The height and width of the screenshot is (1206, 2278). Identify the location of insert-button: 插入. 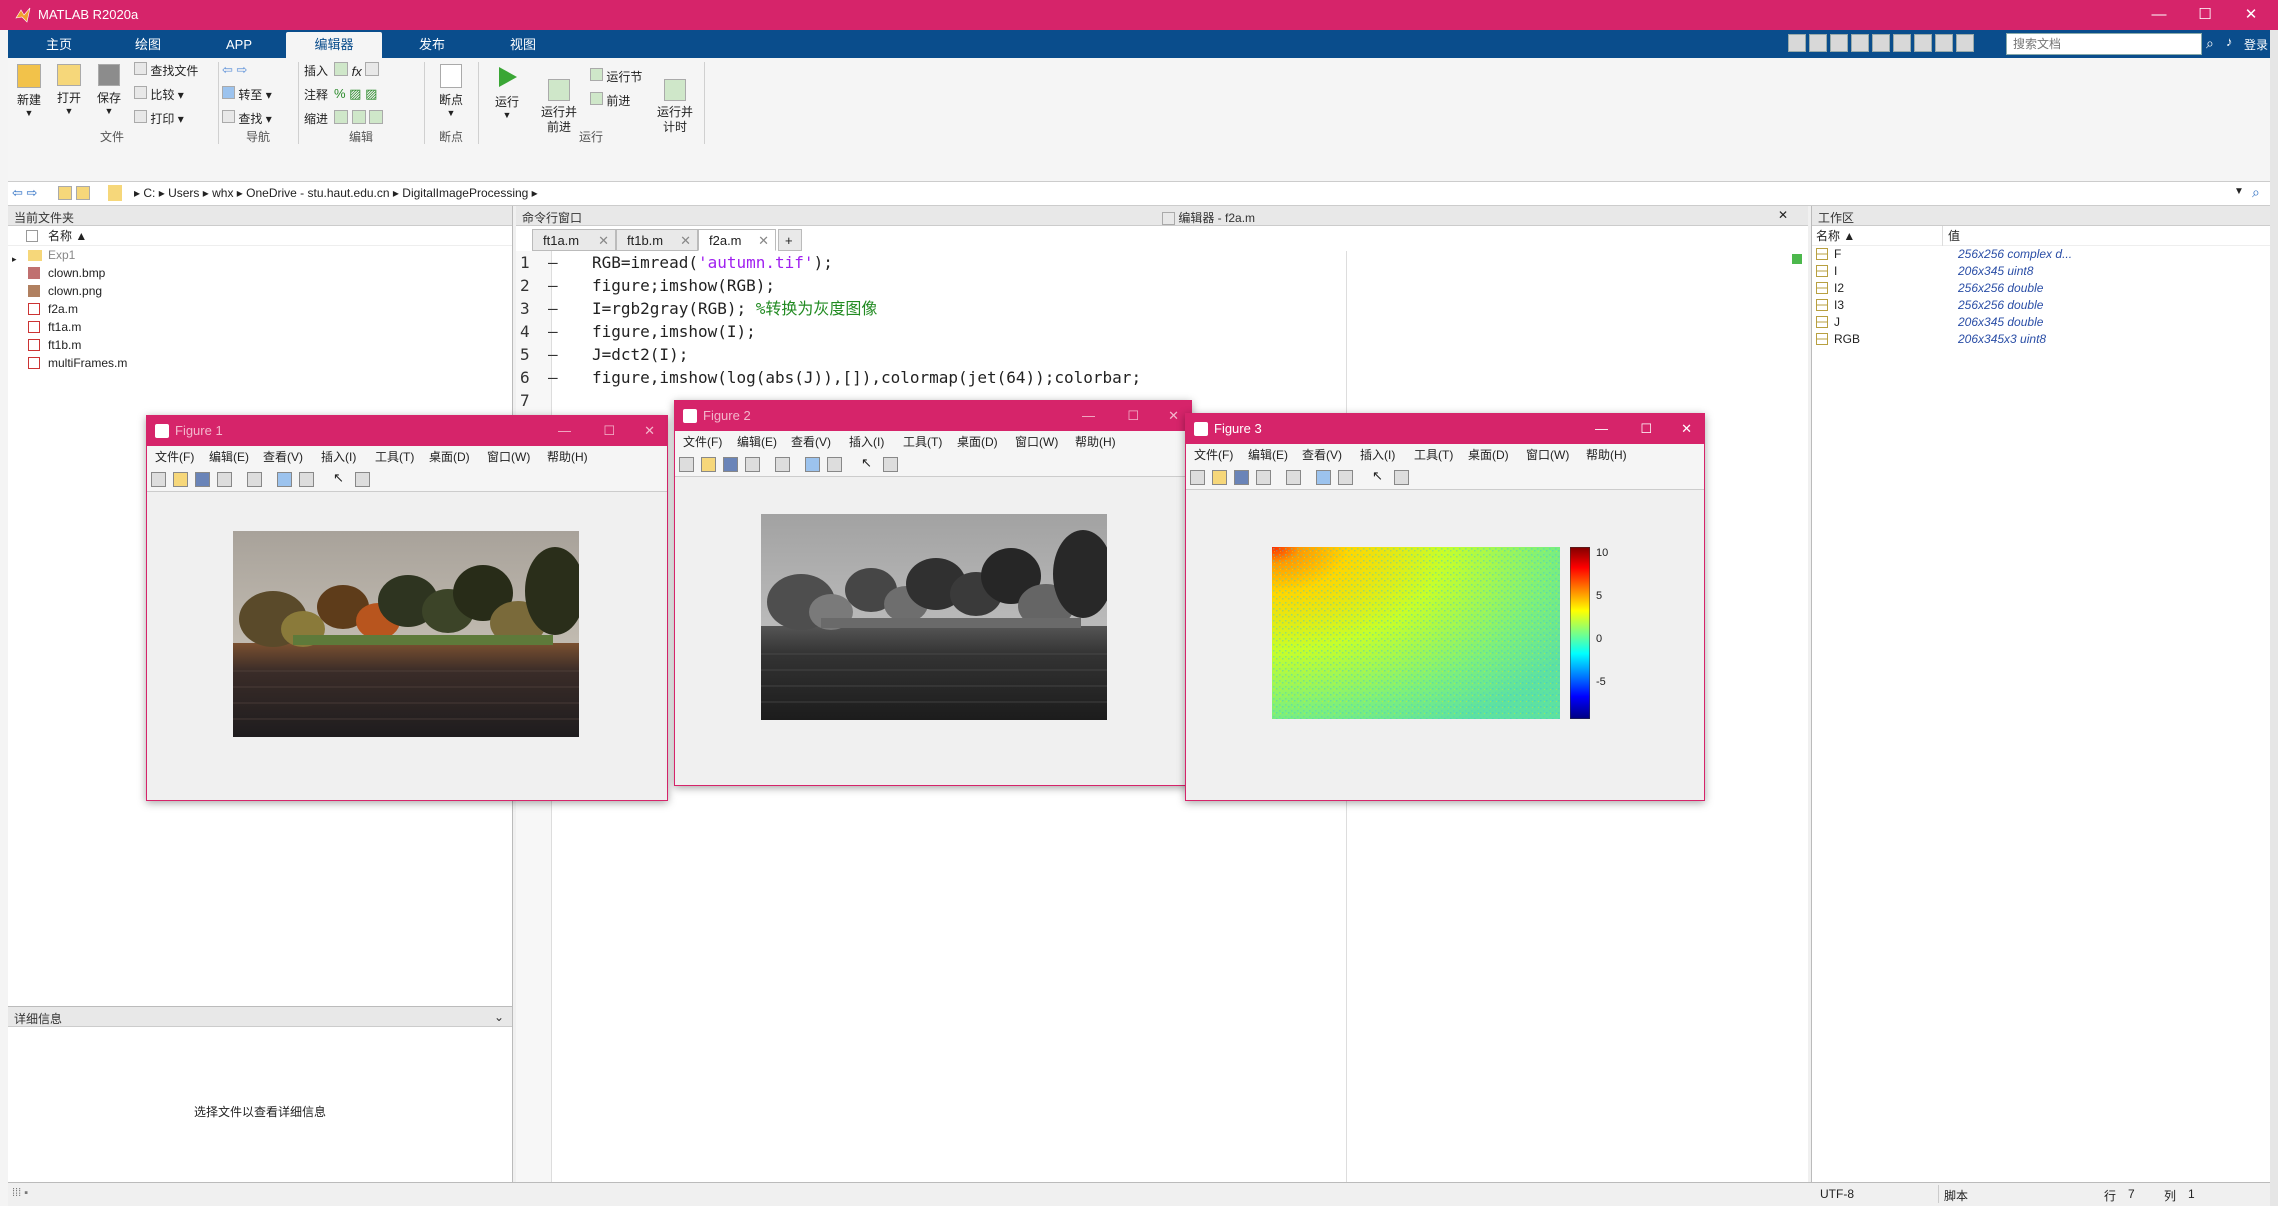
(316, 70).